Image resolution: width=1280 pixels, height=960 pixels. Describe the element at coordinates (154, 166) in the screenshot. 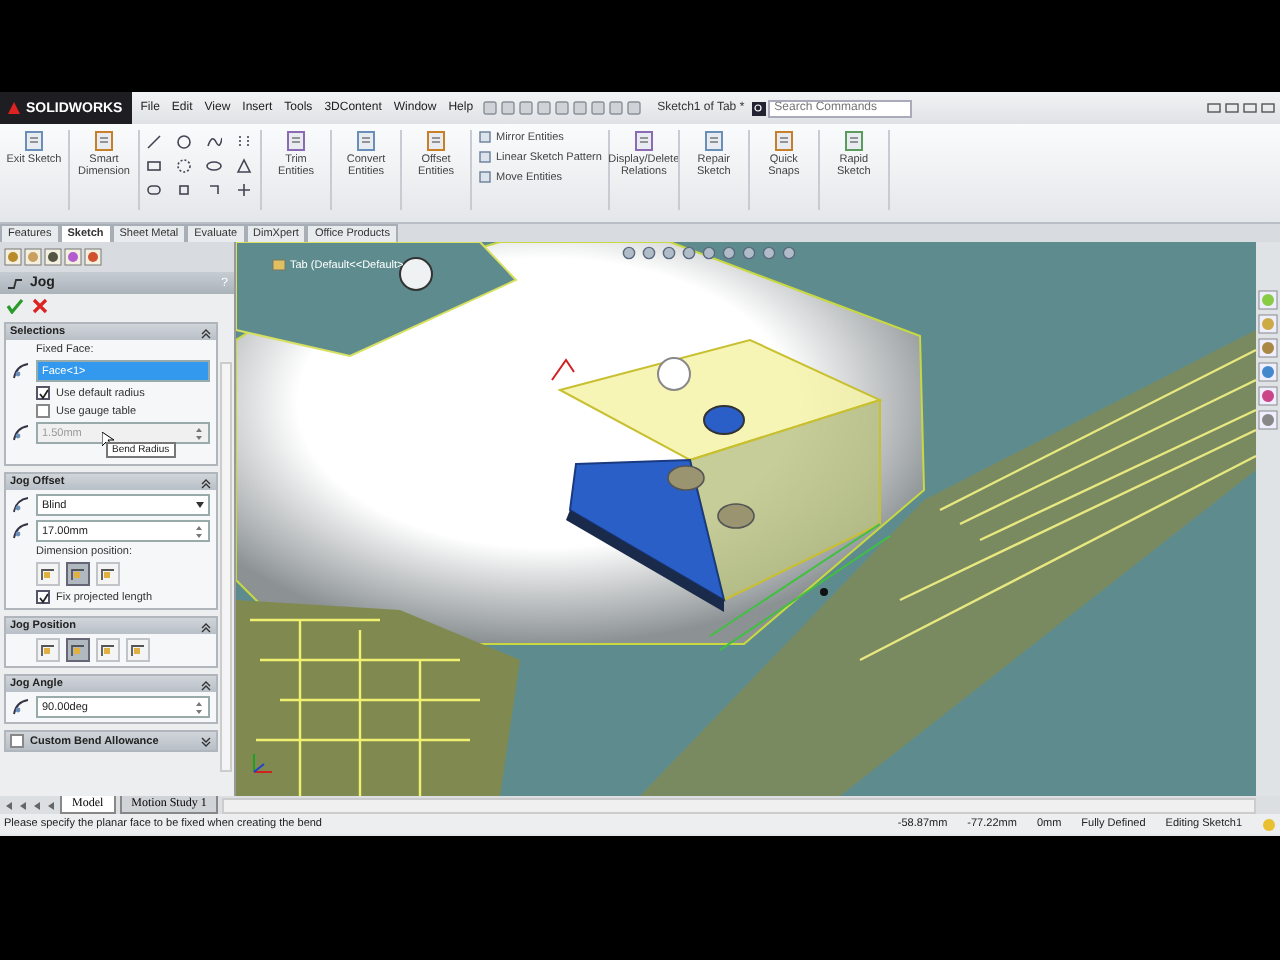

I see `rectangle-icon` at that location.